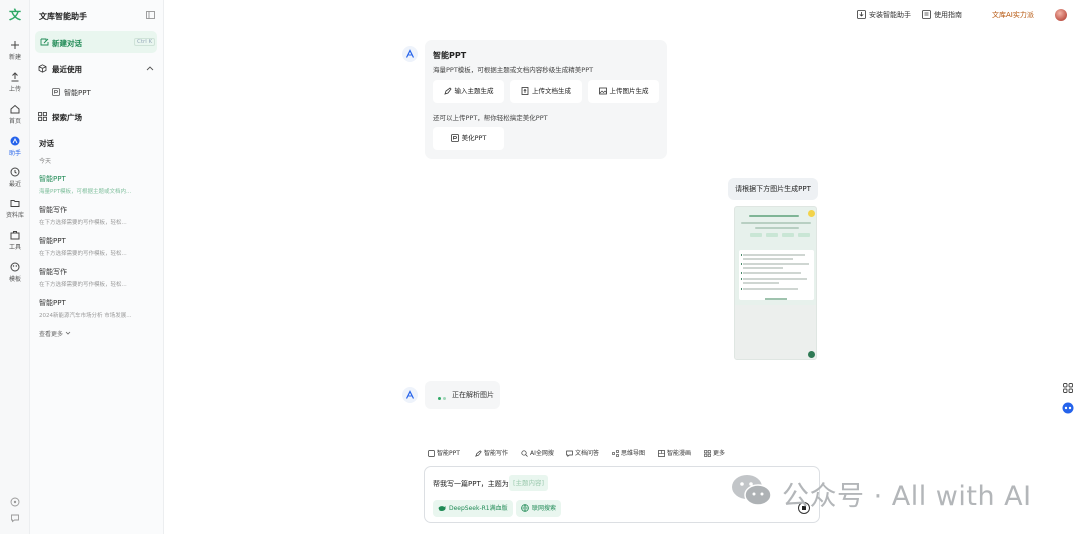  I want to click on message-icon, so click(15, 518).